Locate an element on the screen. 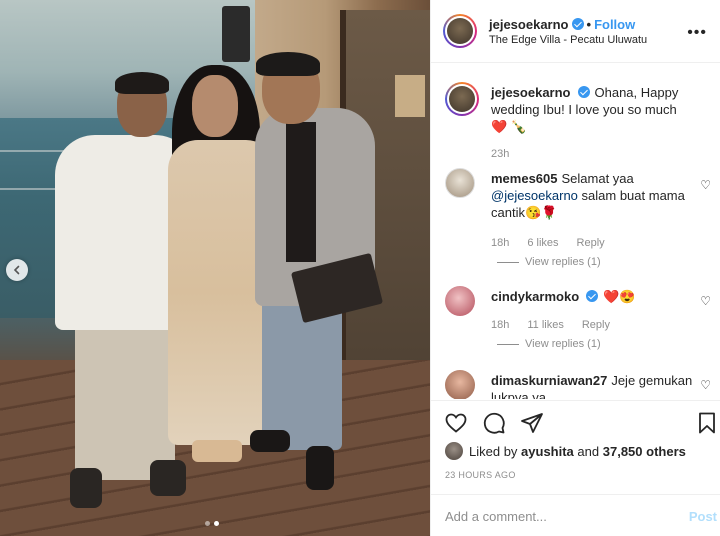  photo-lamp is located at coordinates (410, 96).